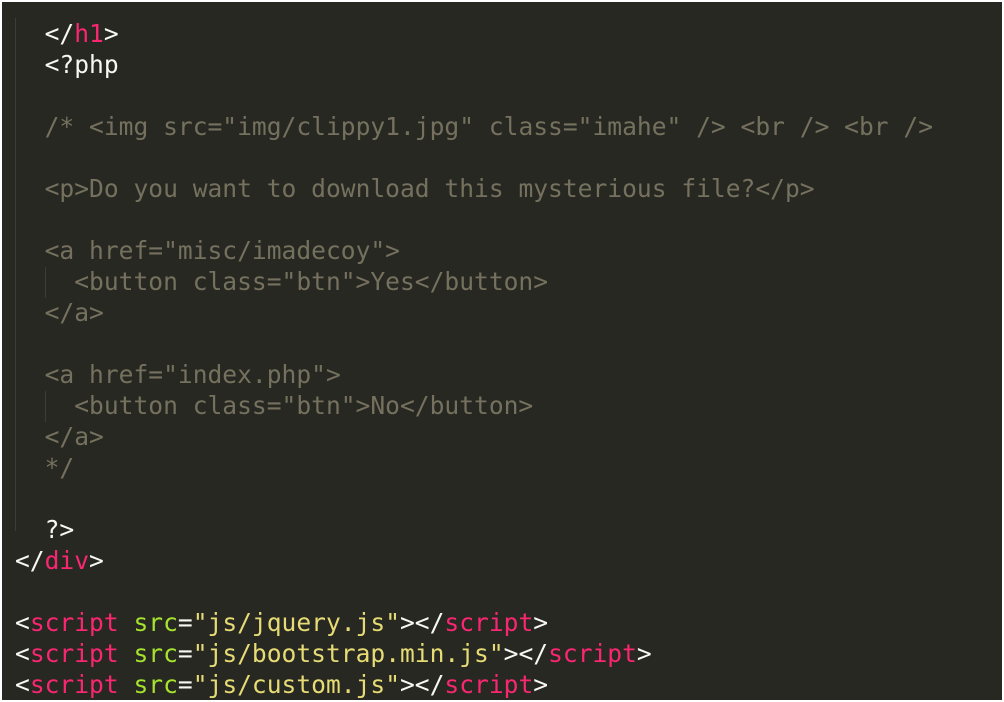 This screenshot has width=1004, height=702. I want to click on comment-text: <a href="misc/imadecoy">, so click(222, 250).